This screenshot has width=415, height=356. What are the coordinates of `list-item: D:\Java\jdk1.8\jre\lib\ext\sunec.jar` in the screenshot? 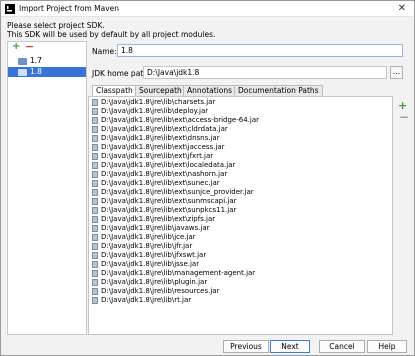 It's located at (240, 183).